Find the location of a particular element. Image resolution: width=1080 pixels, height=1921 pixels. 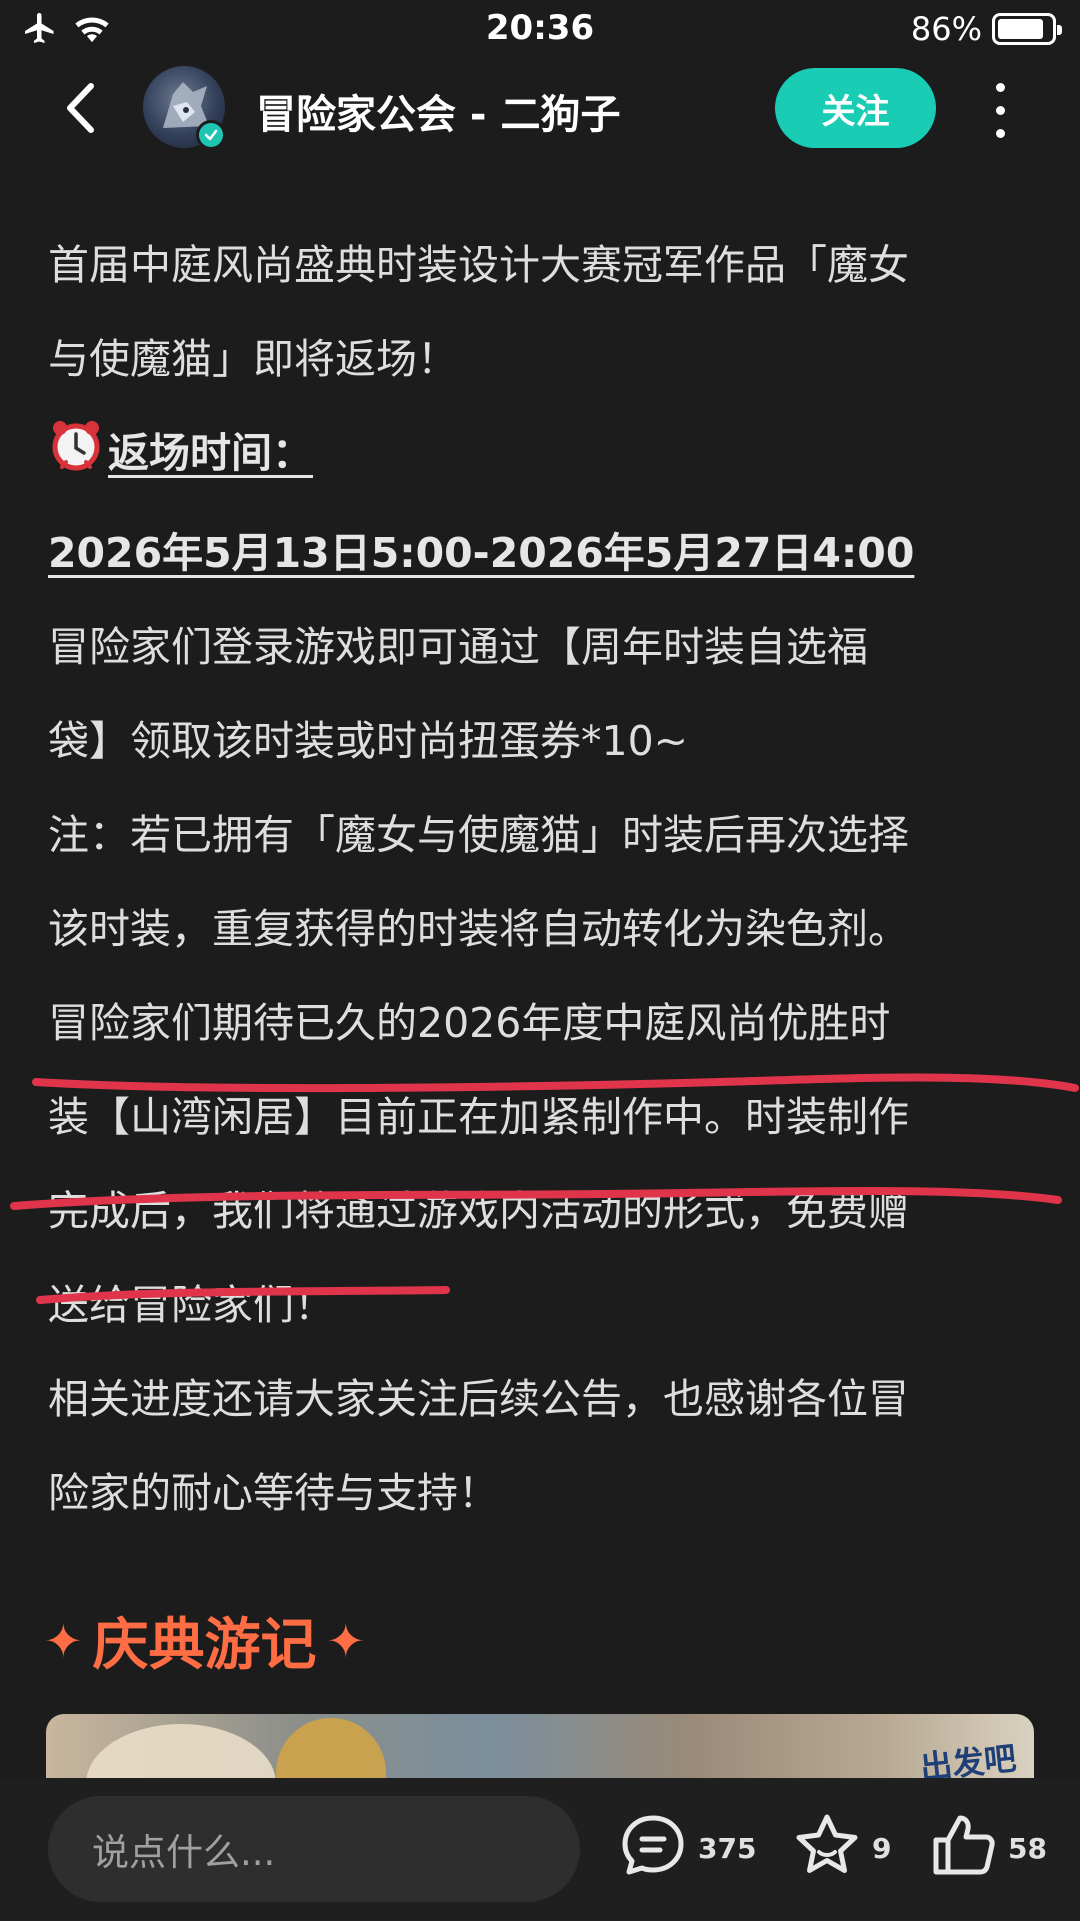

star-icon is located at coordinates (827, 1848).